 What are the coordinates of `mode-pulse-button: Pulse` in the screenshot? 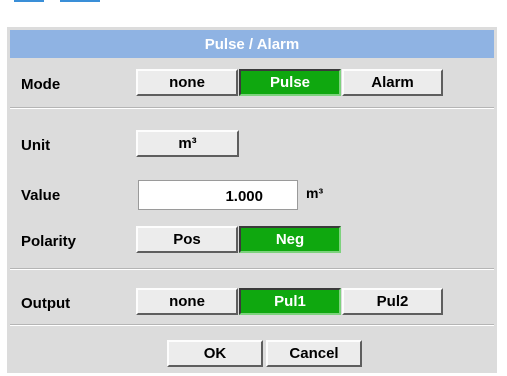 It's located at (290, 82).